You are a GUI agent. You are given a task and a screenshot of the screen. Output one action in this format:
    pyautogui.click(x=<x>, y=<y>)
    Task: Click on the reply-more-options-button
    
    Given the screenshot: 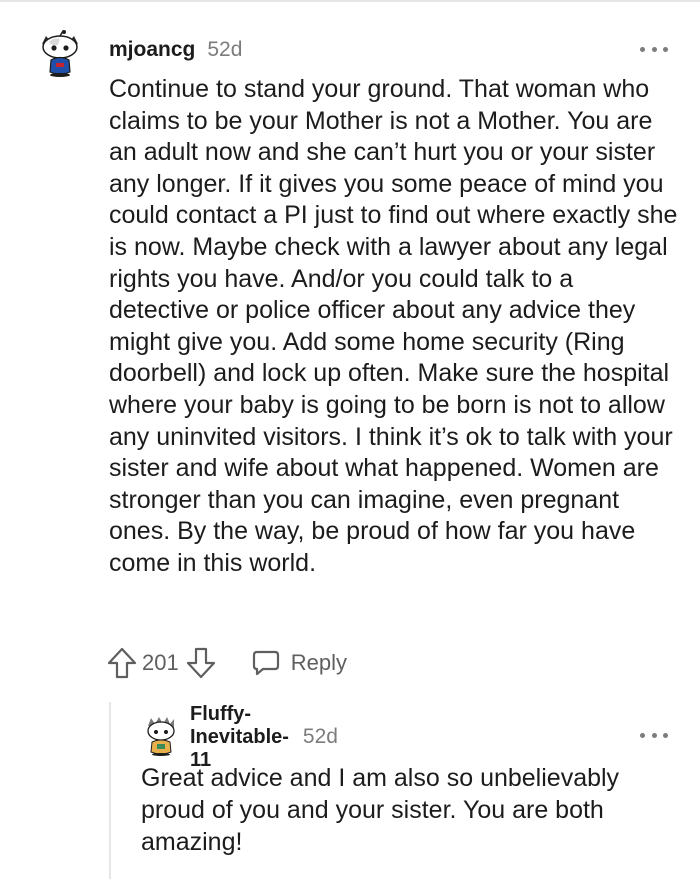 What is the action you would take?
    pyautogui.click(x=654, y=735)
    